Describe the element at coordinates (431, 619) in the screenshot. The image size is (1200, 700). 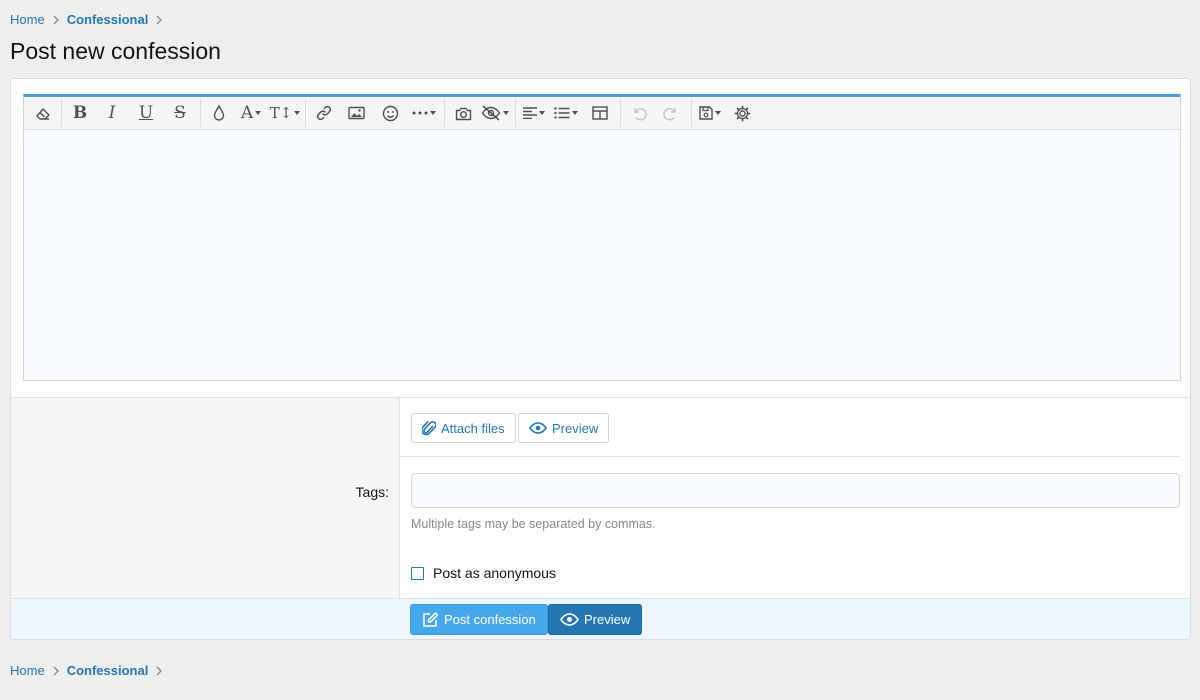
I see `edit-icon` at that location.